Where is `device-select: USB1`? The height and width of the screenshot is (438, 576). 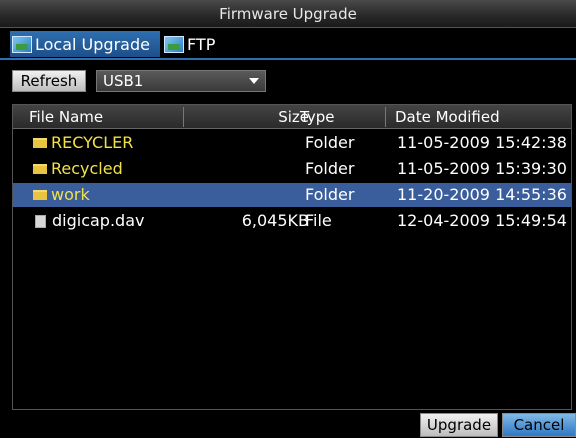
device-select: USB1 is located at coordinates (181, 81).